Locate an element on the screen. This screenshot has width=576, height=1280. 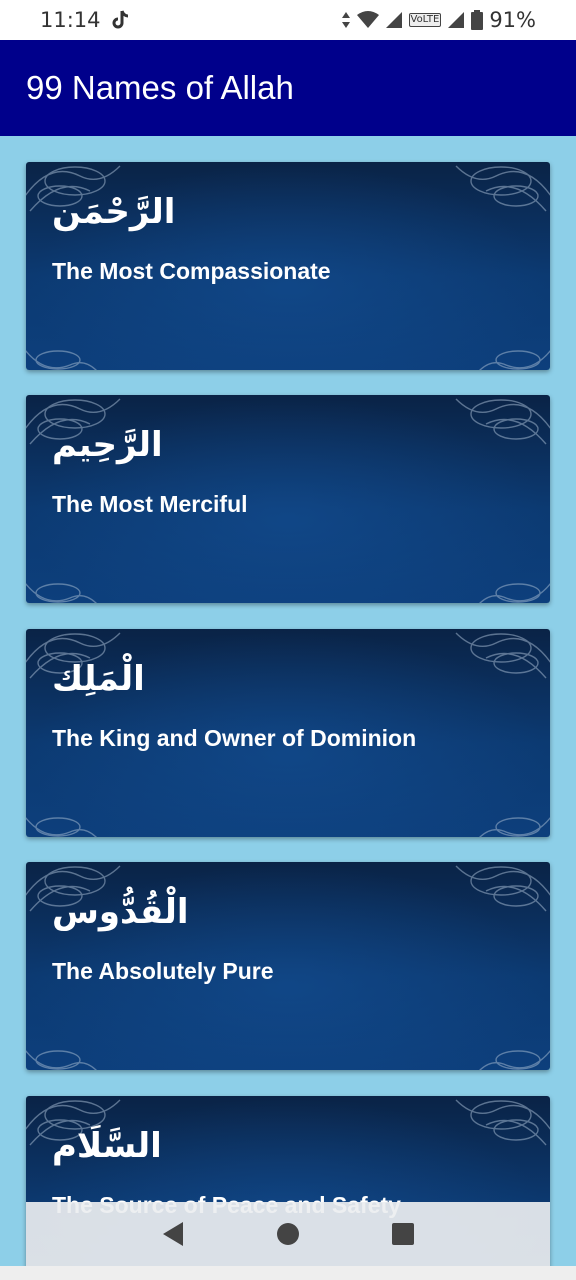
volte-icon: VoLTE is located at coordinates (425, 20).